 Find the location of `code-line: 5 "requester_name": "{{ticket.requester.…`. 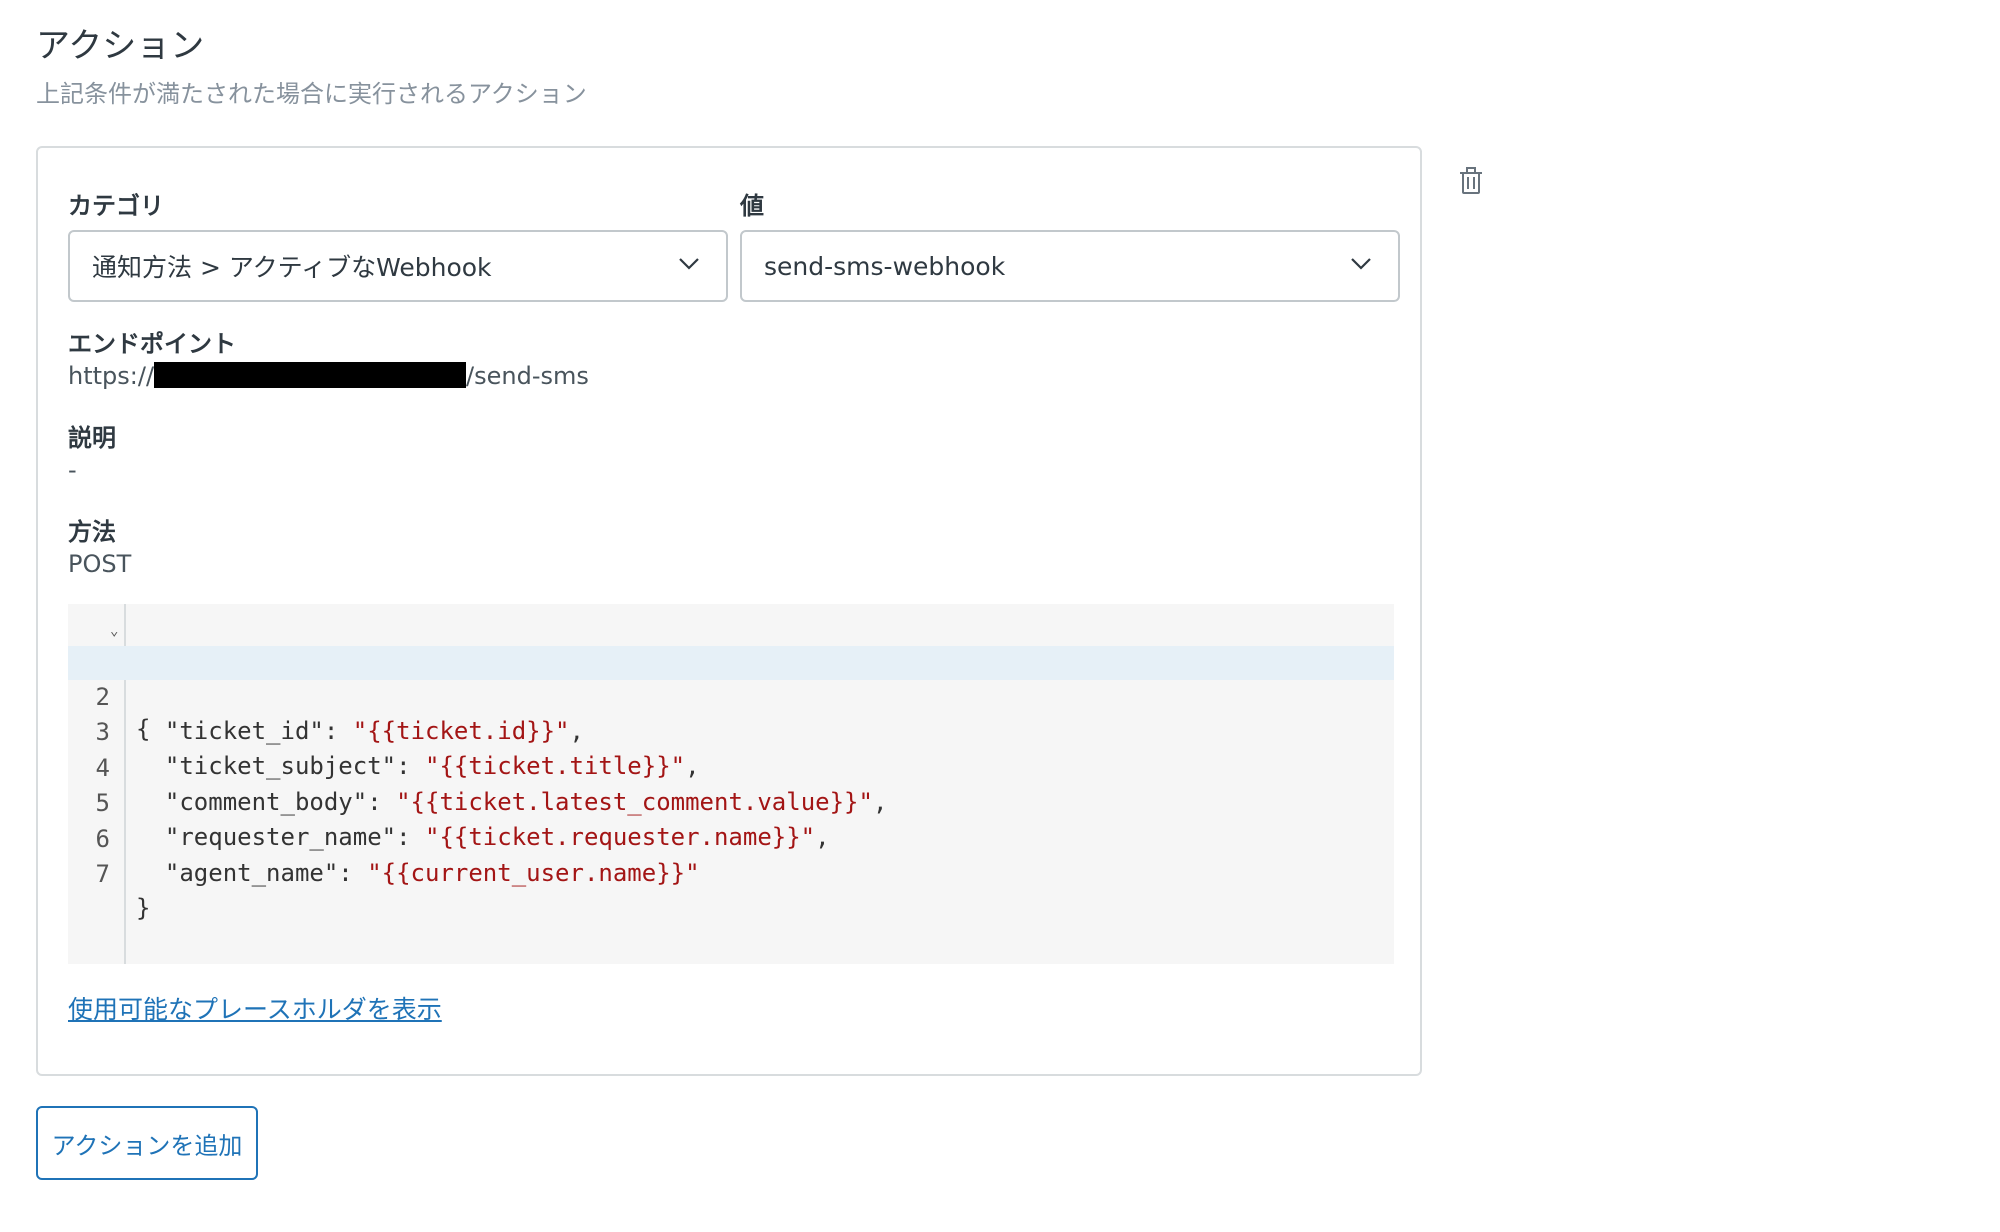

code-line: 5 "requester_name": "{{ticket.requester.… is located at coordinates (731, 801).